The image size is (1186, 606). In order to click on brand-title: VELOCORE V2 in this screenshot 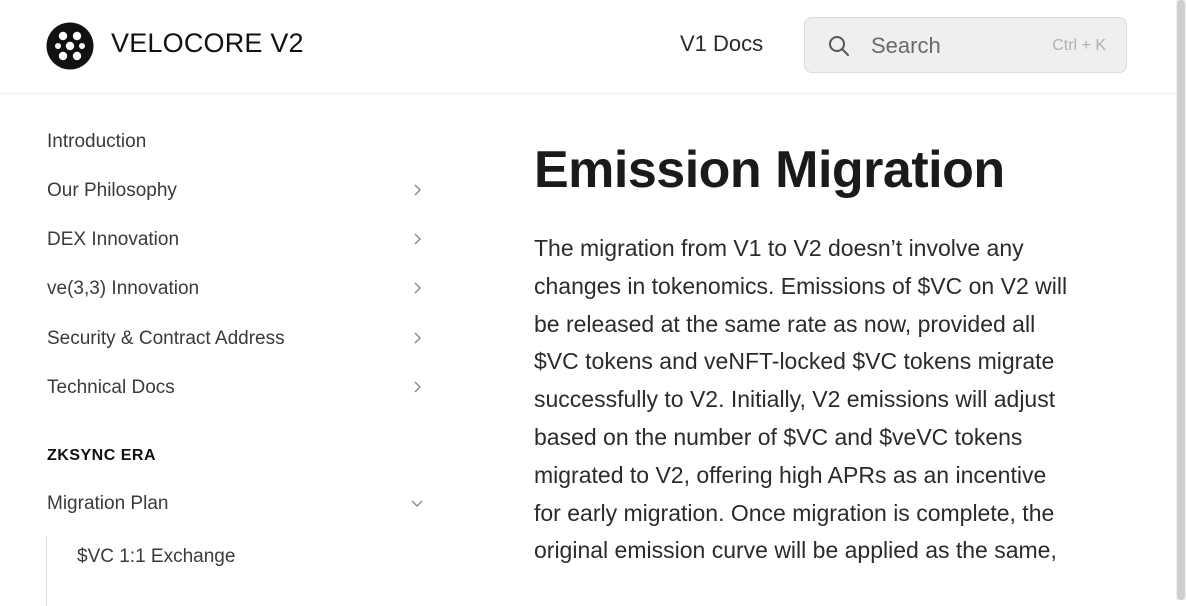, I will do `click(207, 43)`.